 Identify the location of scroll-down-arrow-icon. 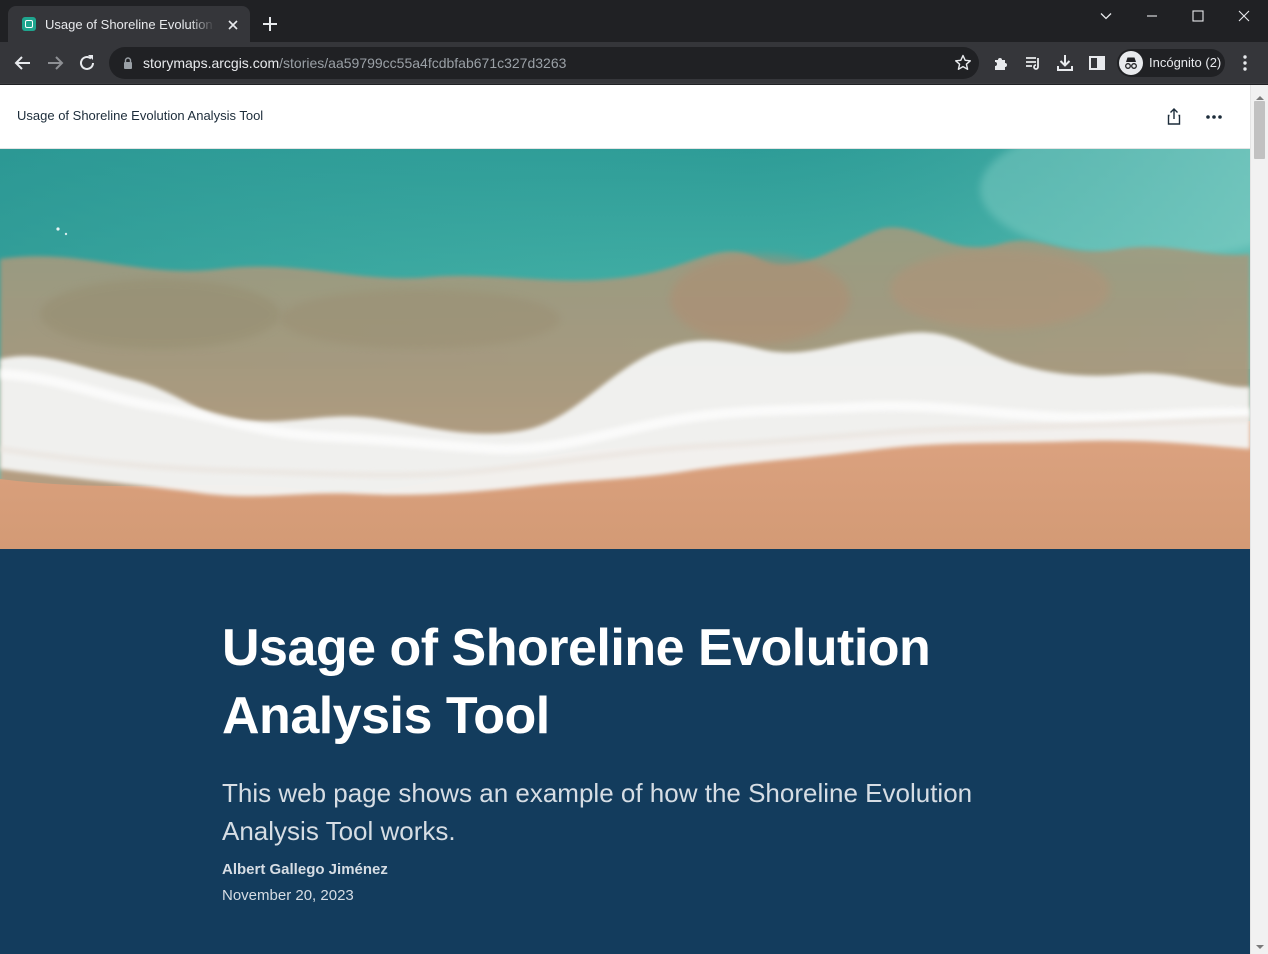
(1260, 943).